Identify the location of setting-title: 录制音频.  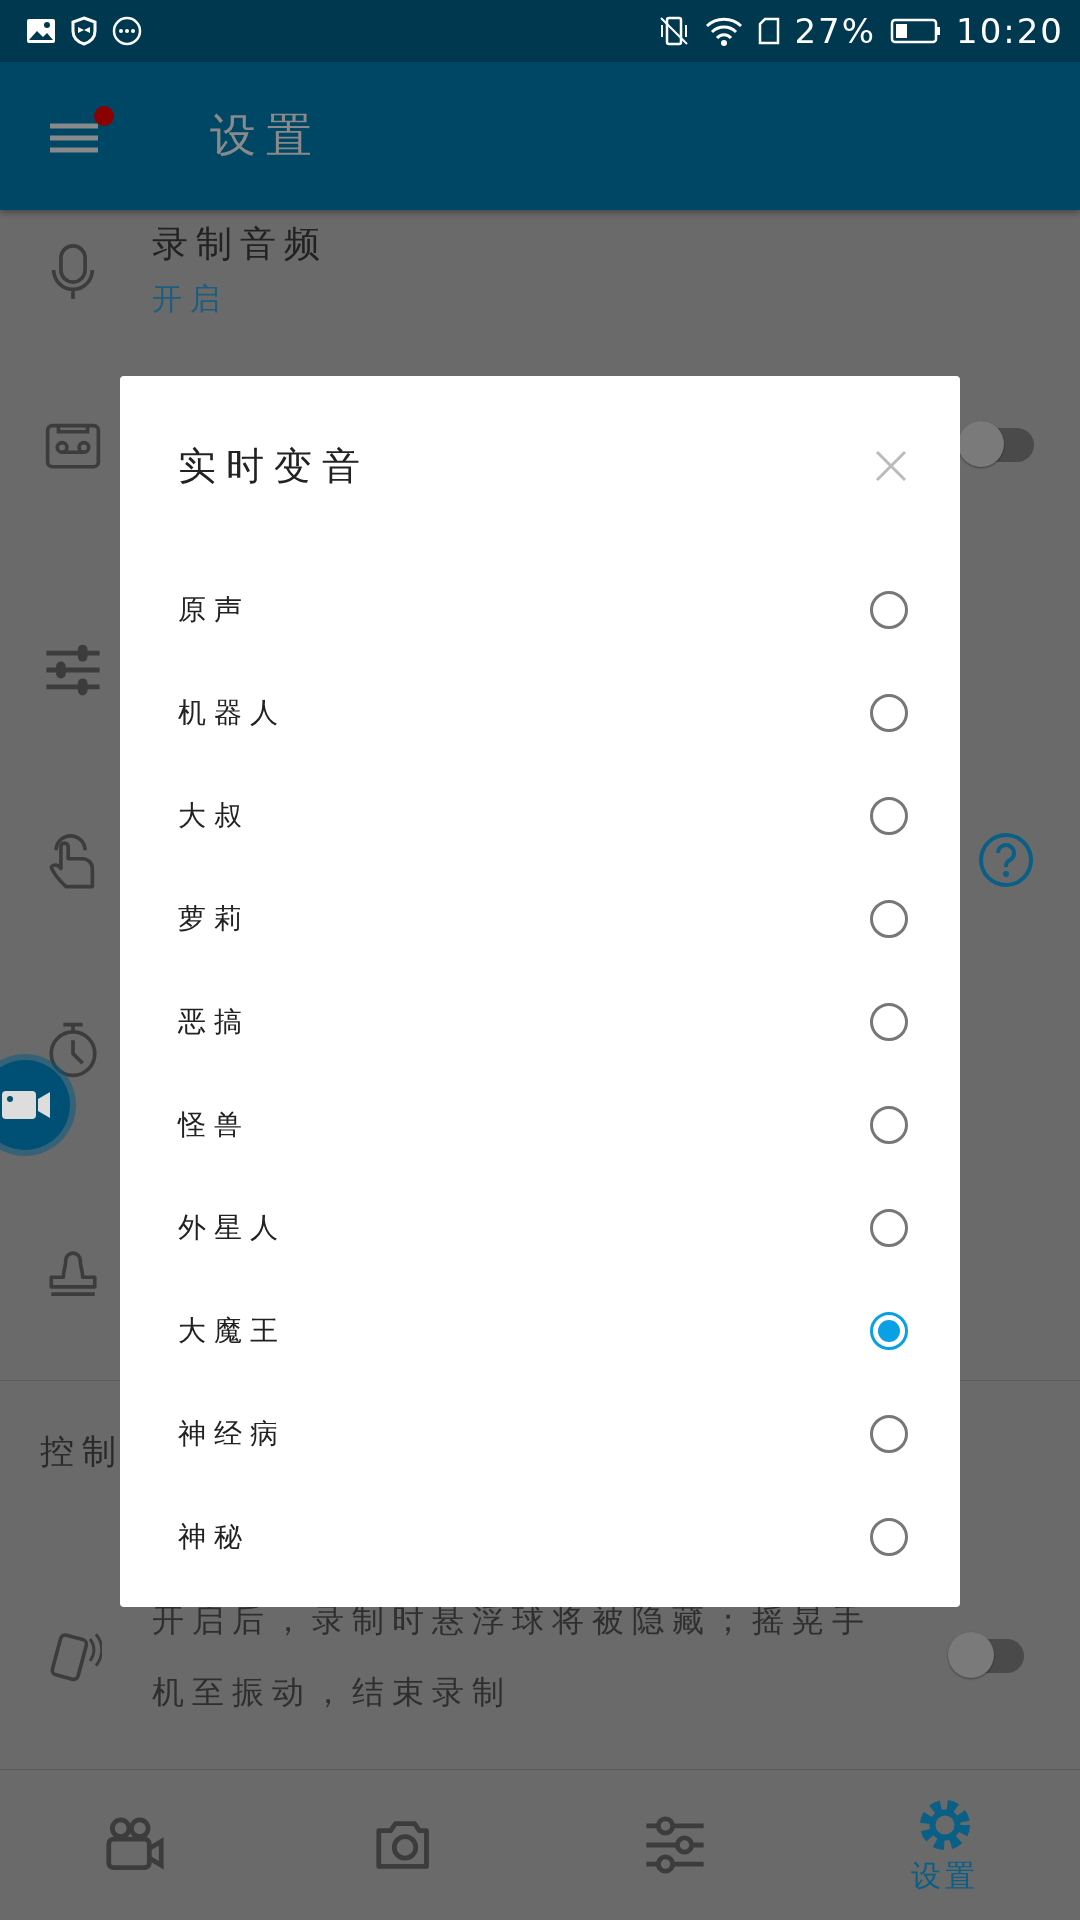
(240, 244).